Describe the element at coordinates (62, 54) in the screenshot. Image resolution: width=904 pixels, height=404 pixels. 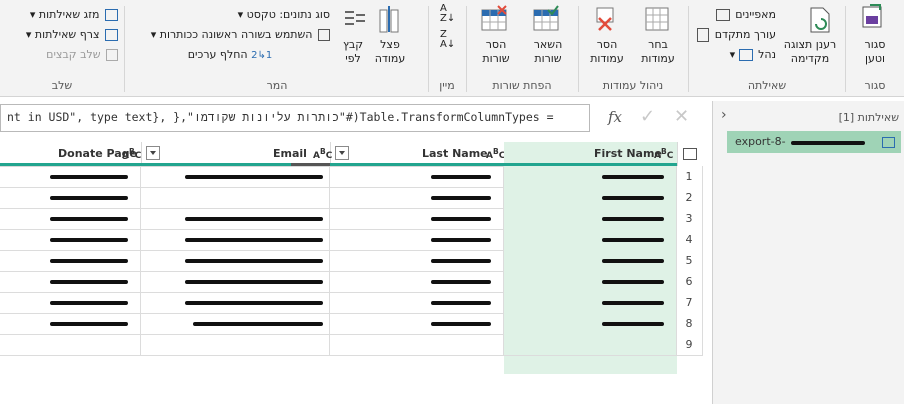
I see `combine-files-button: שלב קבצים` at that location.